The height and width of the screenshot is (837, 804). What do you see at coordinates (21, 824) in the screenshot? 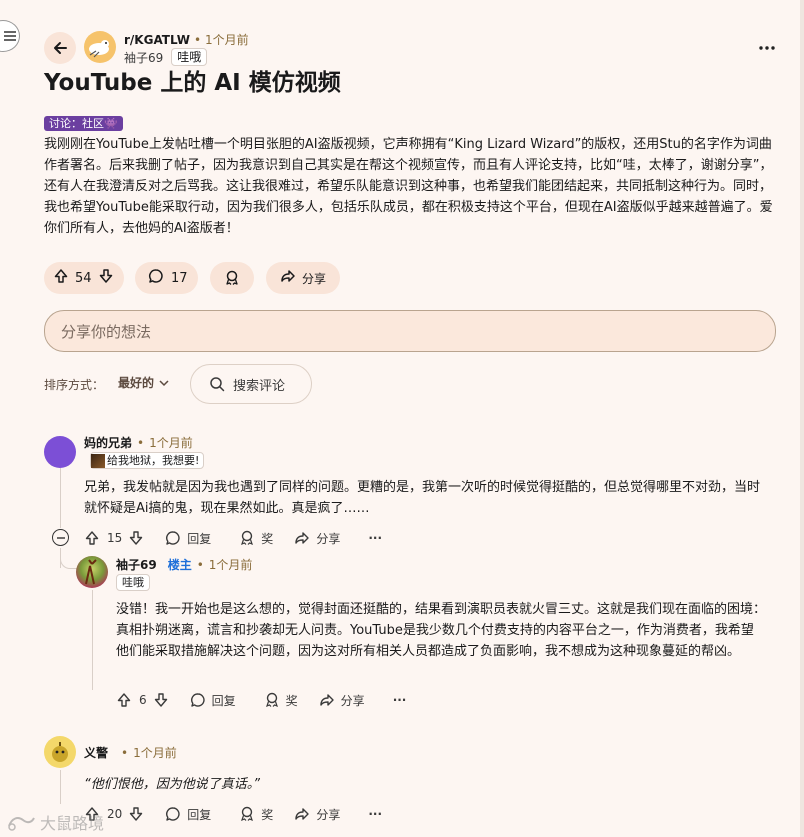
I see `watermark-logo-icon` at bounding box center [21, 824].